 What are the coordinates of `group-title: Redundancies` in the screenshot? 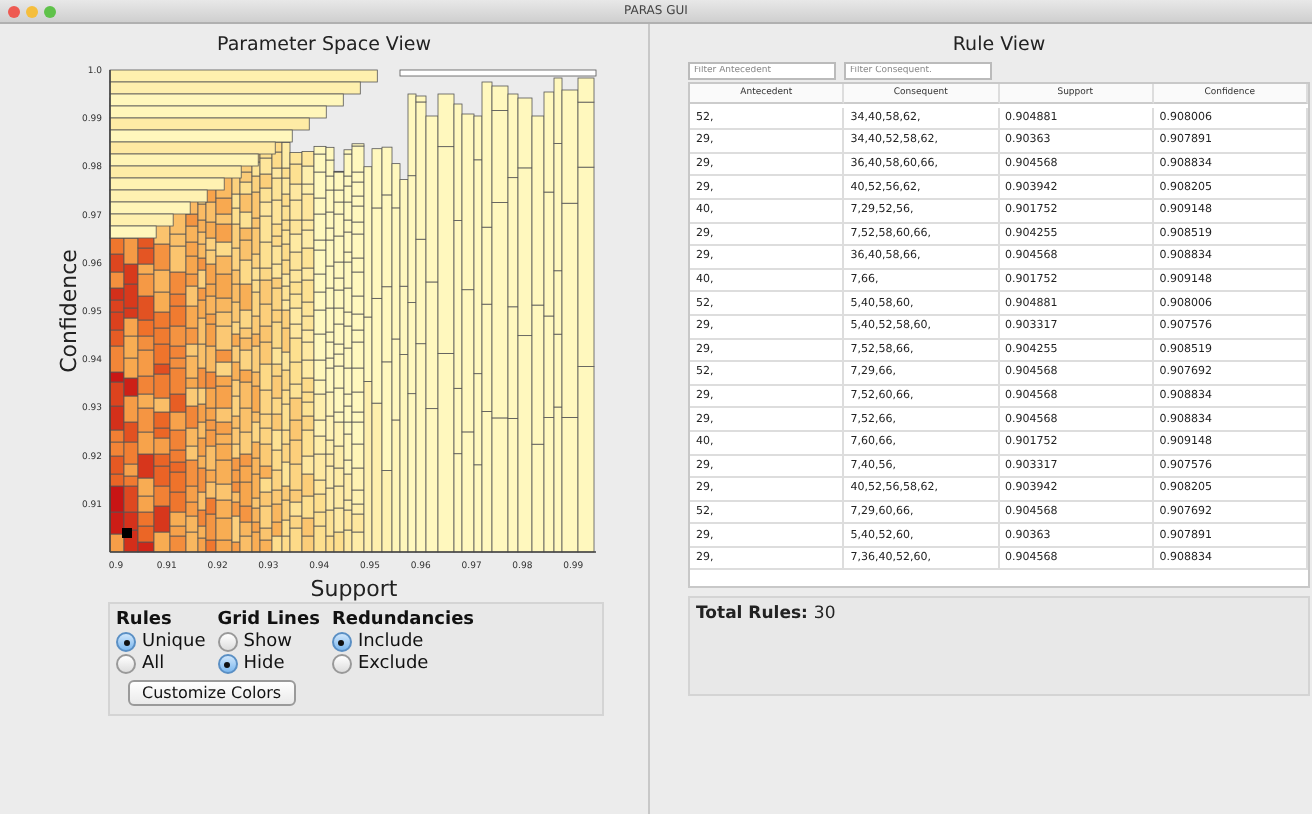 It's located at (403, 620).